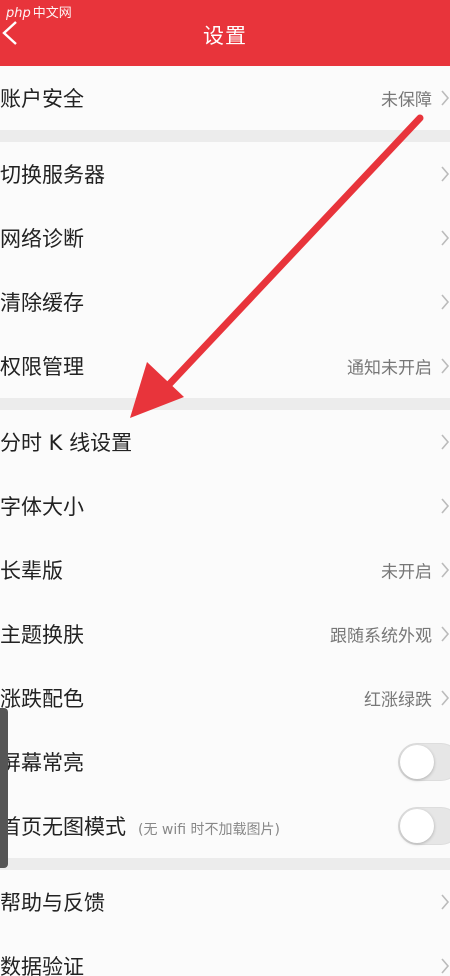 This screenshot has width=450, height=976. I want to click on page-title: 设置, so click(225, 36).